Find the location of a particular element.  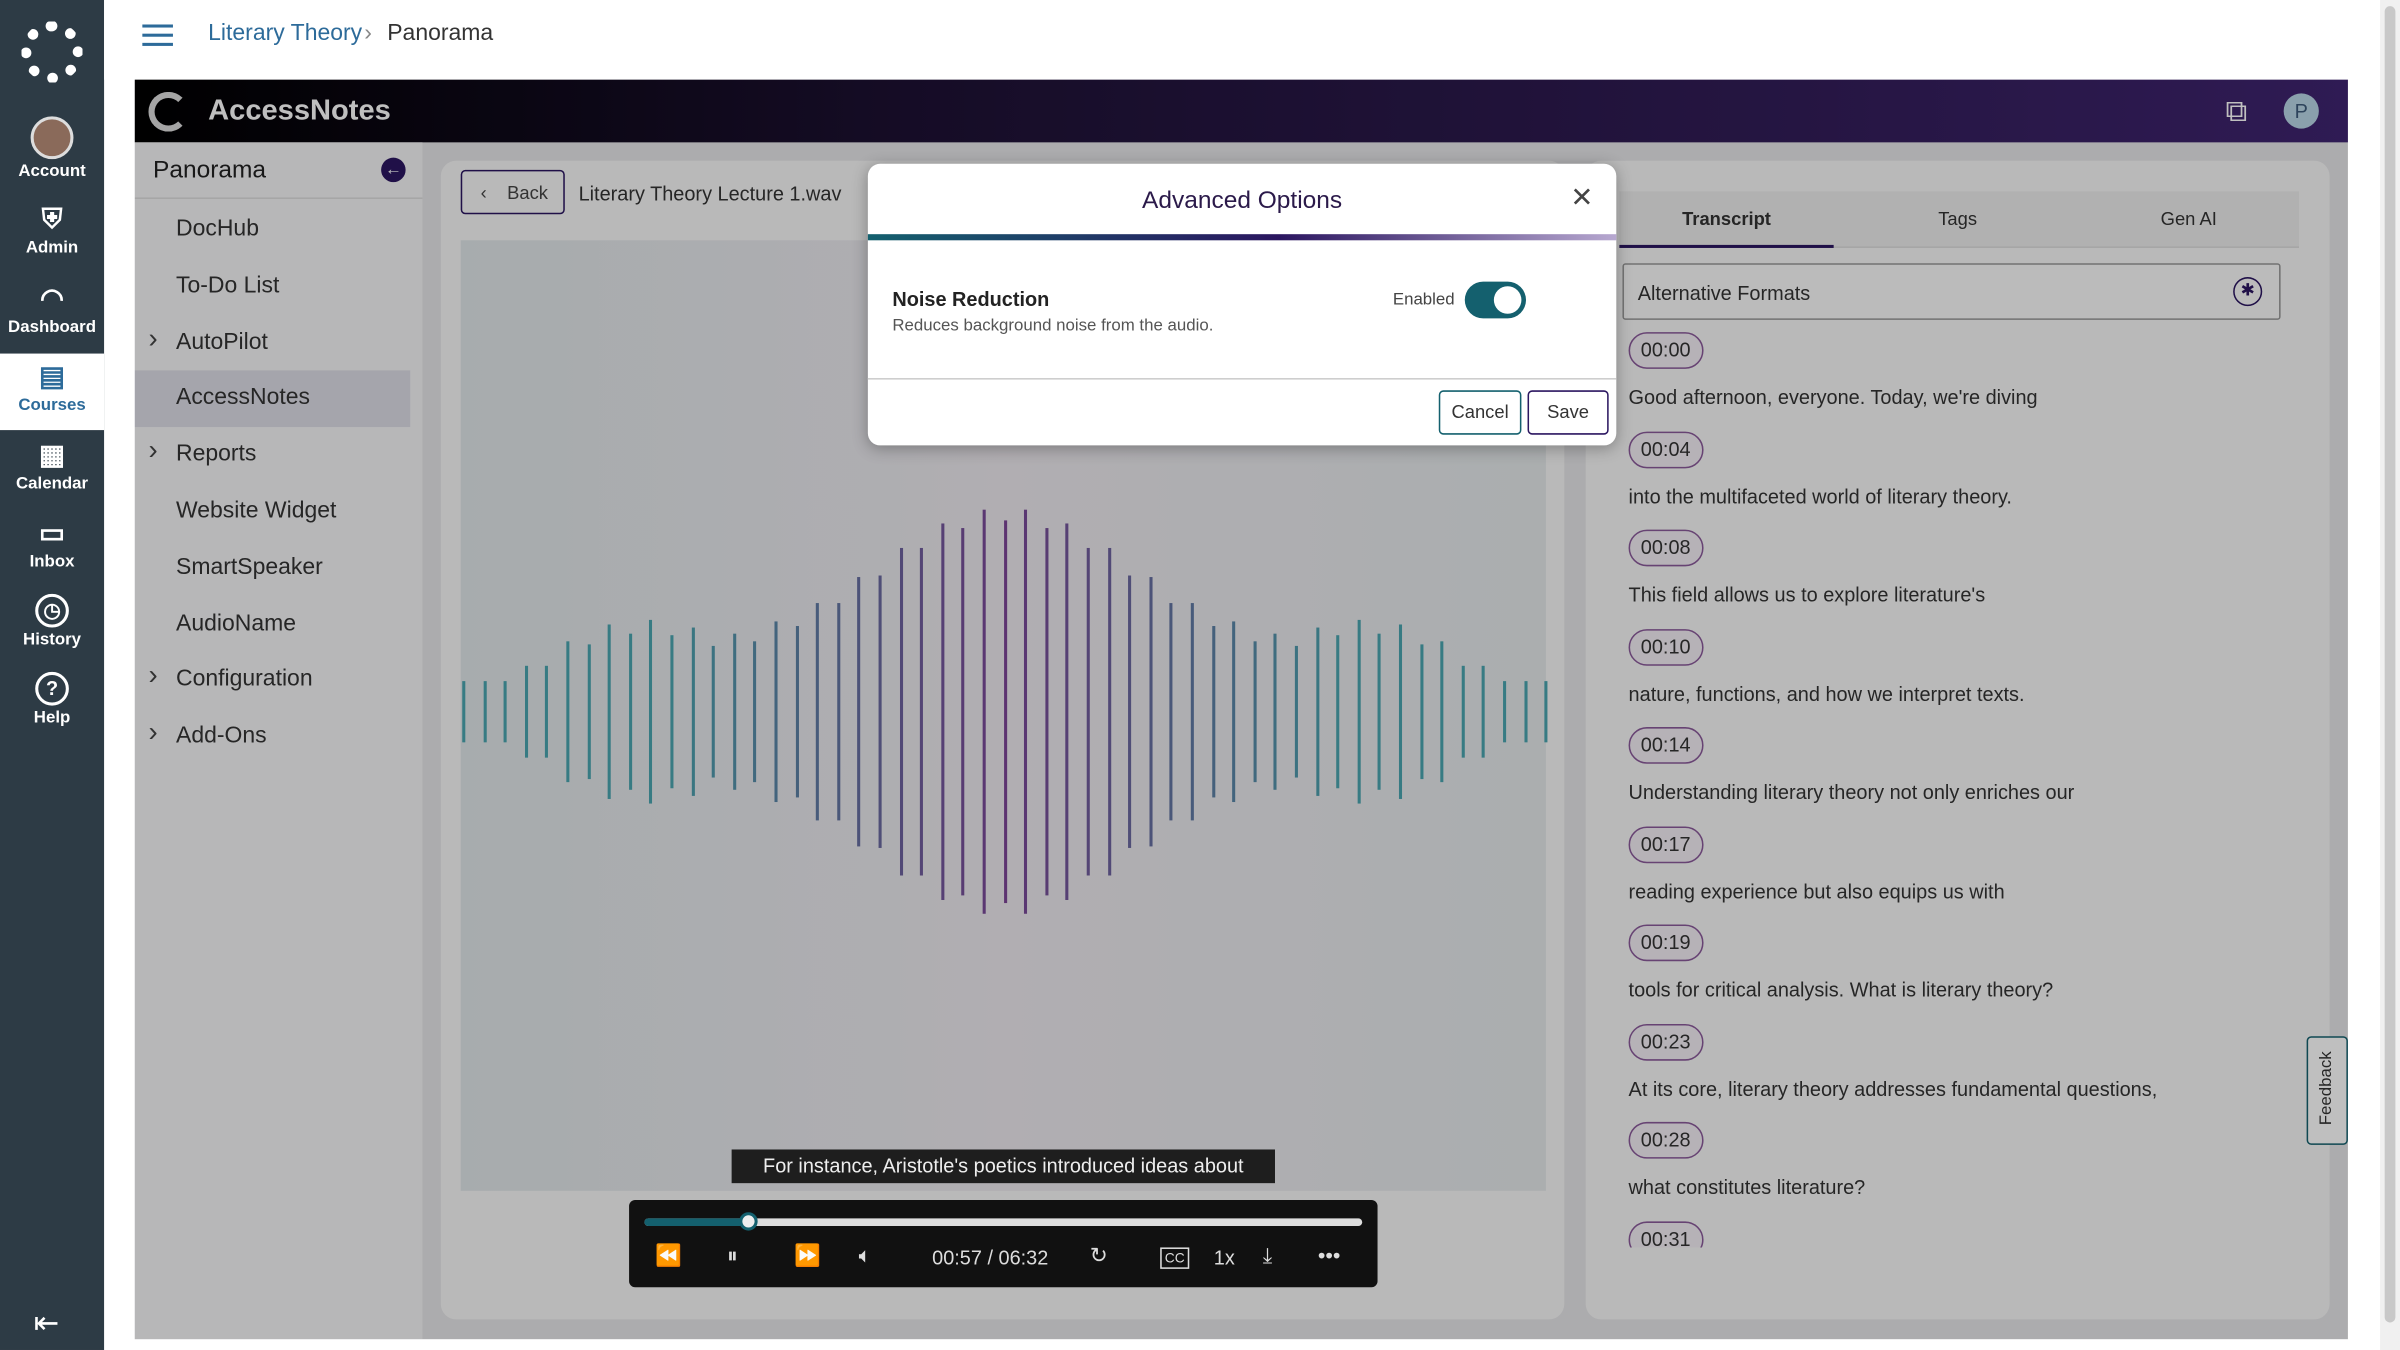

noise-reduction-toggle is located at coordinates (1495, 300).